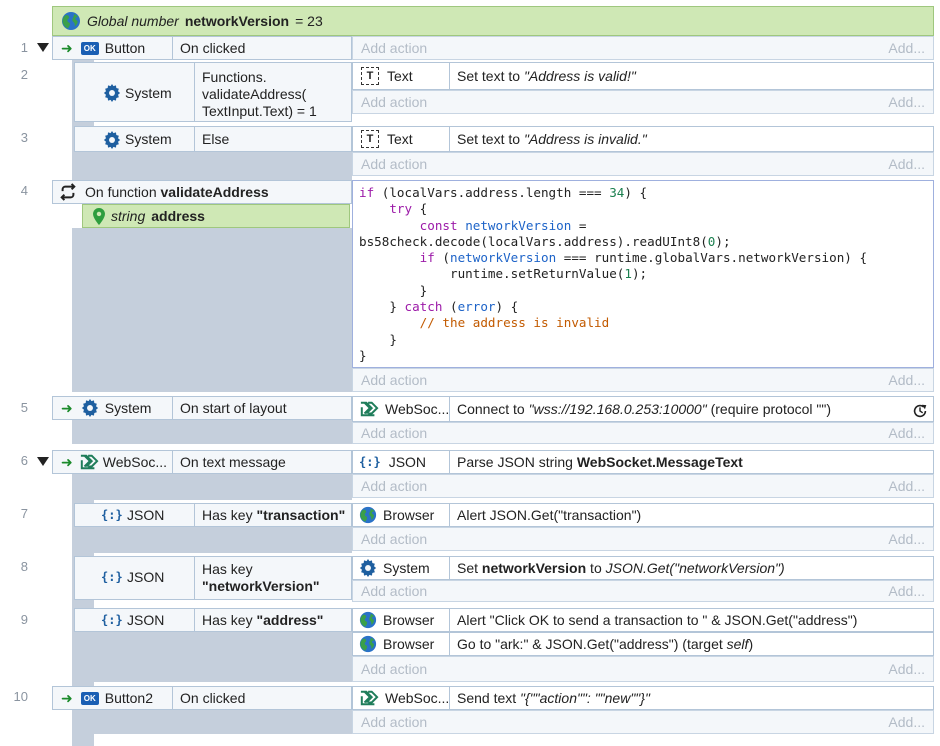 The width and height of the screenshot is (940, 746). Describe the element at coordinates (233, 408) in the screenshot. I see `event-condition-text: On start of layout` at that location.